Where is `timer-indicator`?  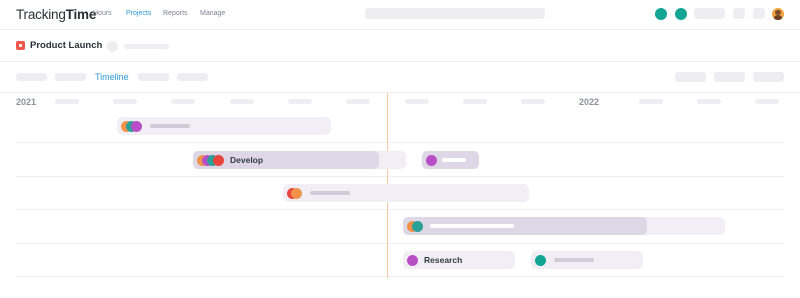
timer-indicator is located at coordinates (661, 14).